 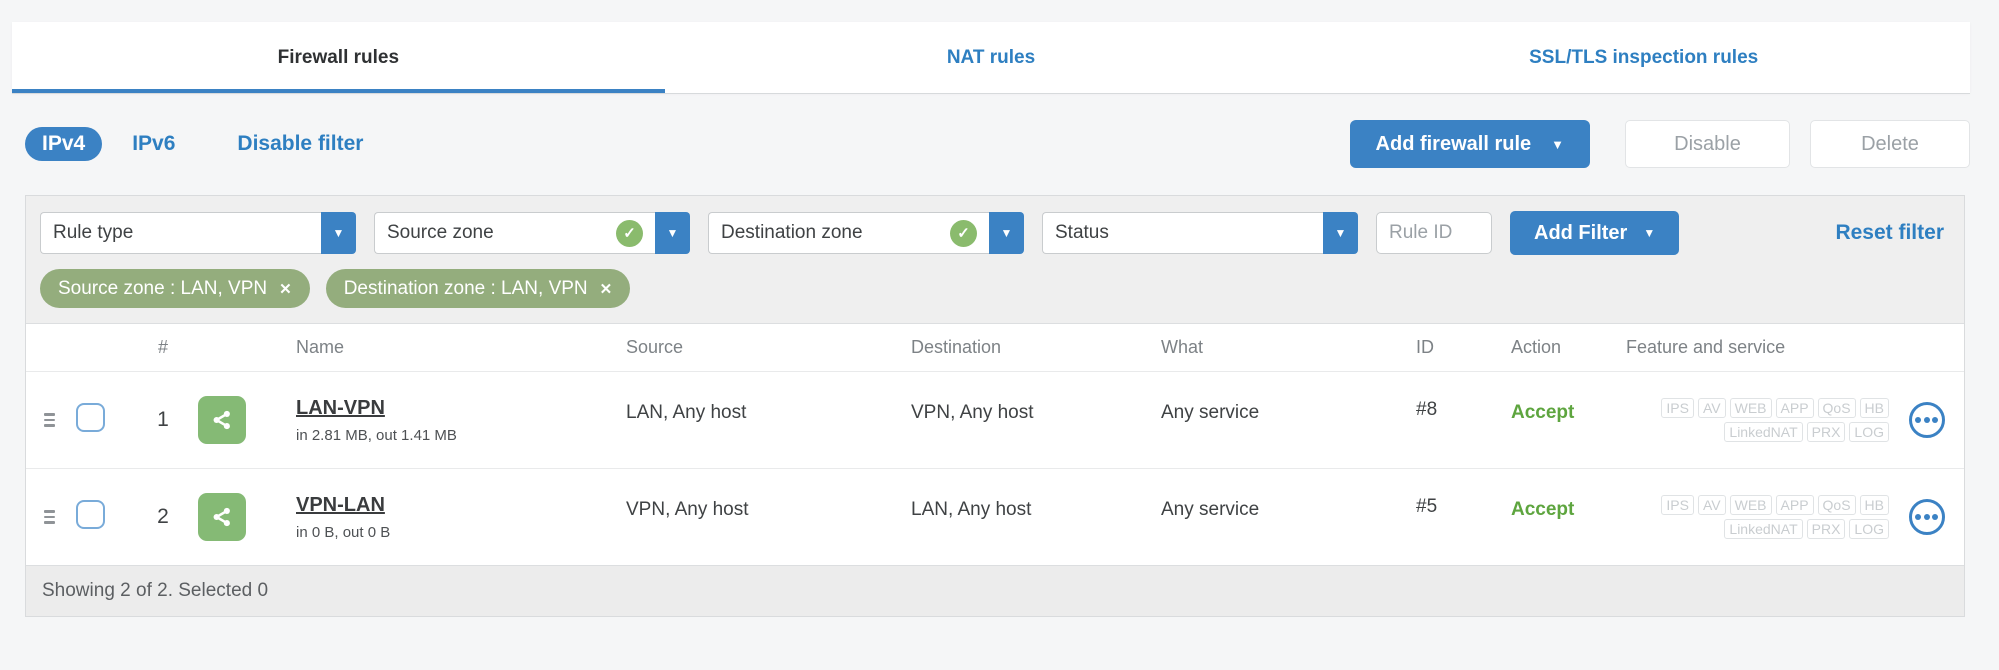 I want to click on add-filter-label: Add Filter, so click(x=1581, y=232).